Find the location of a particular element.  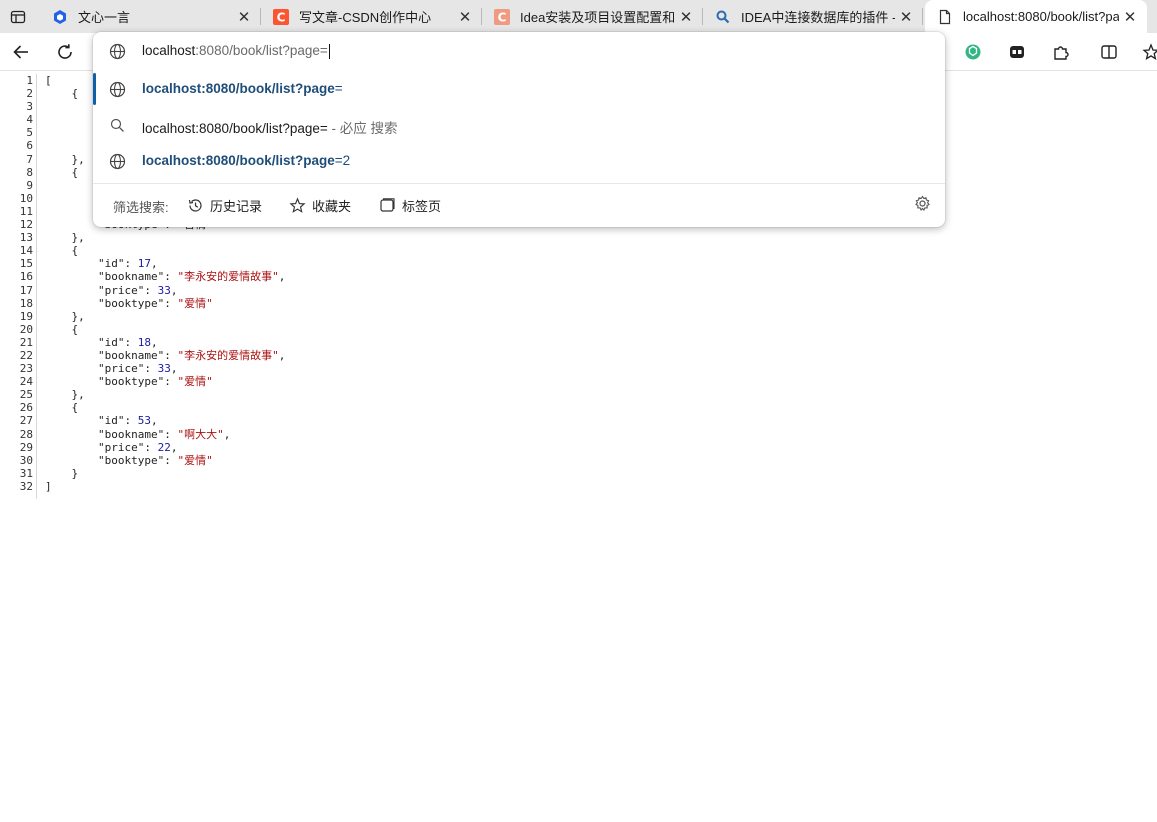

line-number: 23 is located at coordinates (26, 369).